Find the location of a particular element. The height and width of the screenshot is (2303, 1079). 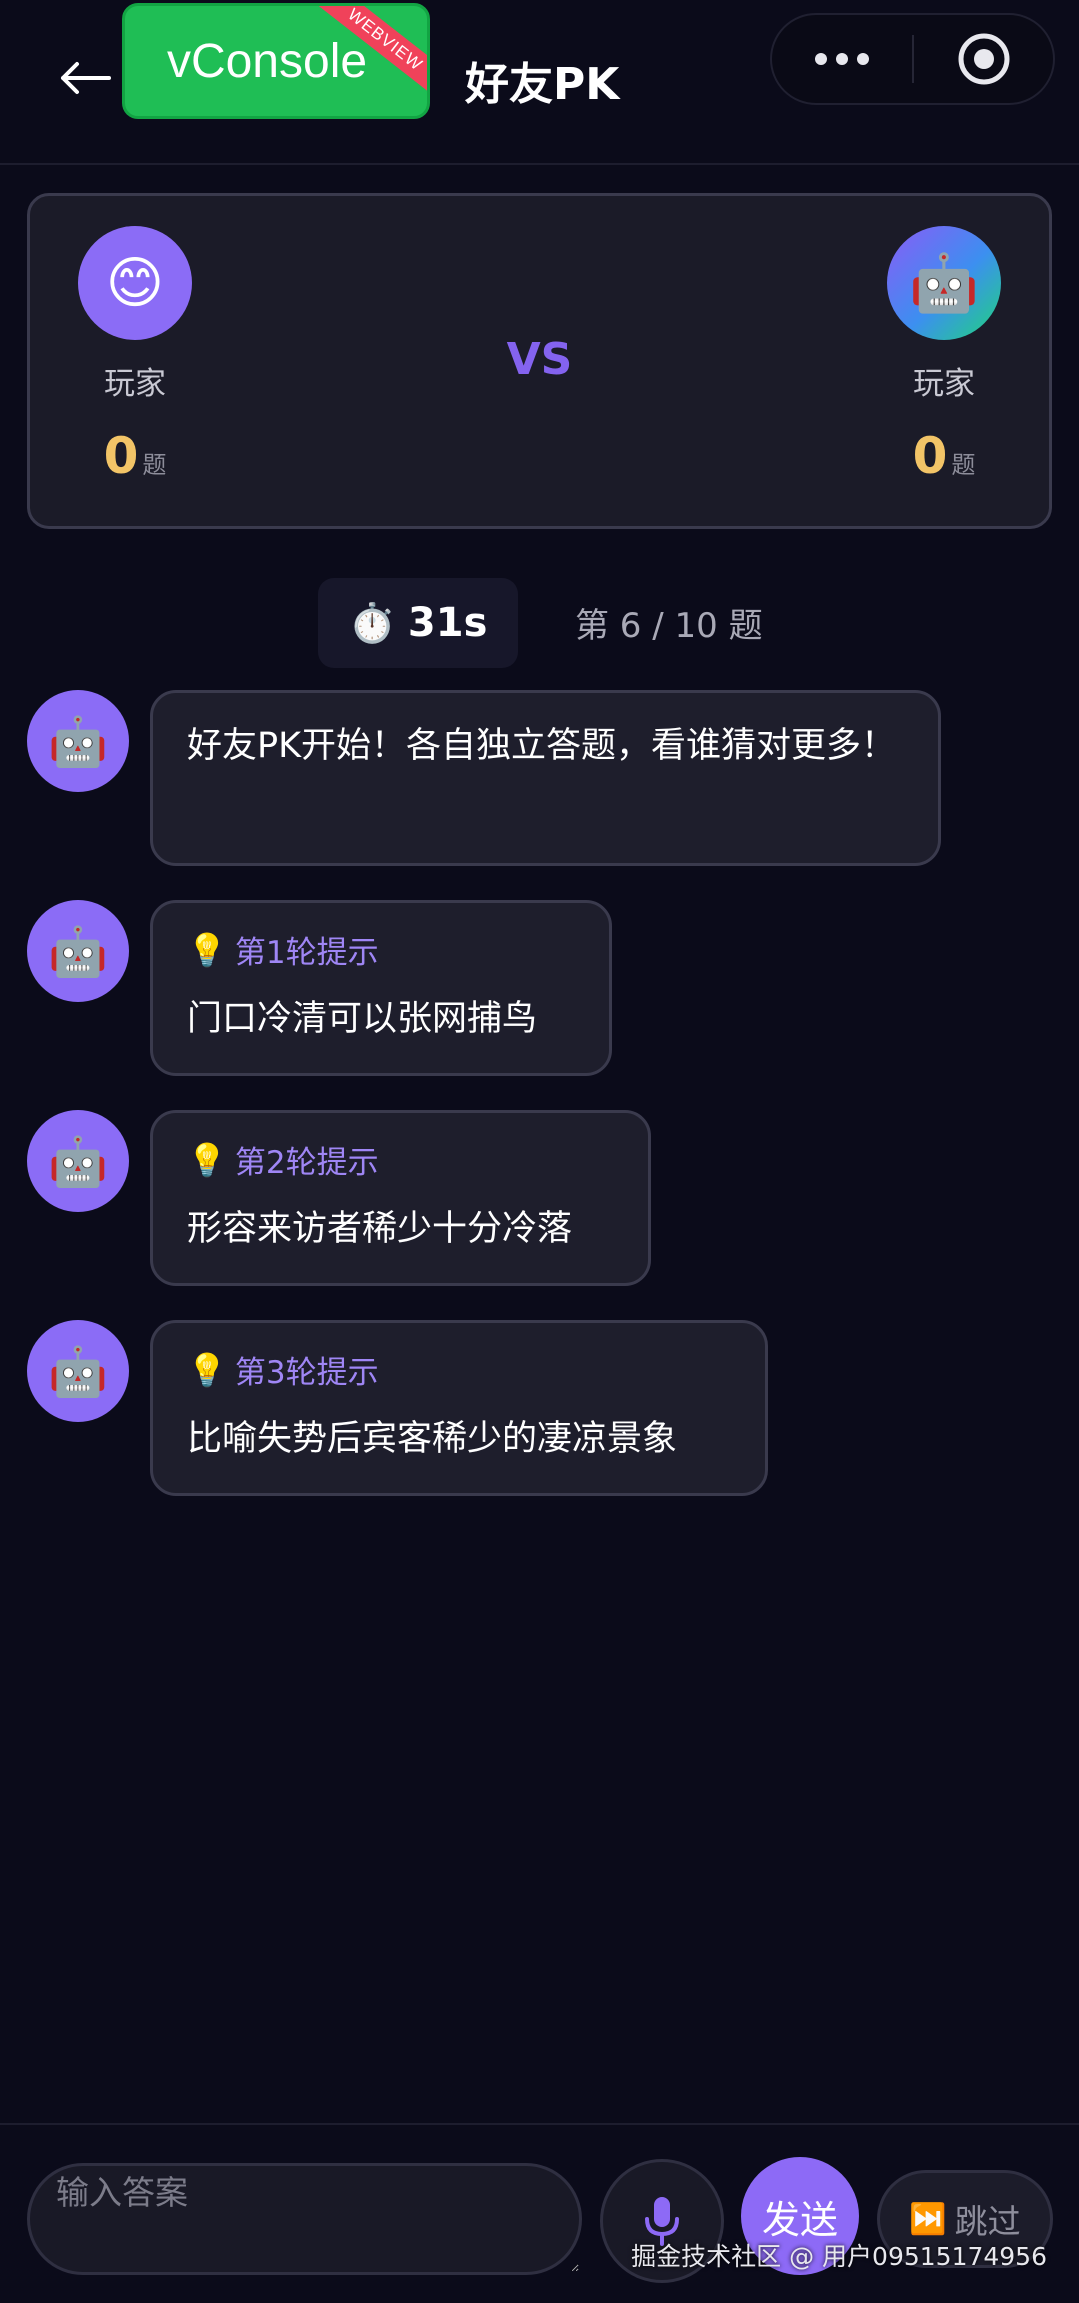

avatar: 😊 is located at coordinates (135, 283).